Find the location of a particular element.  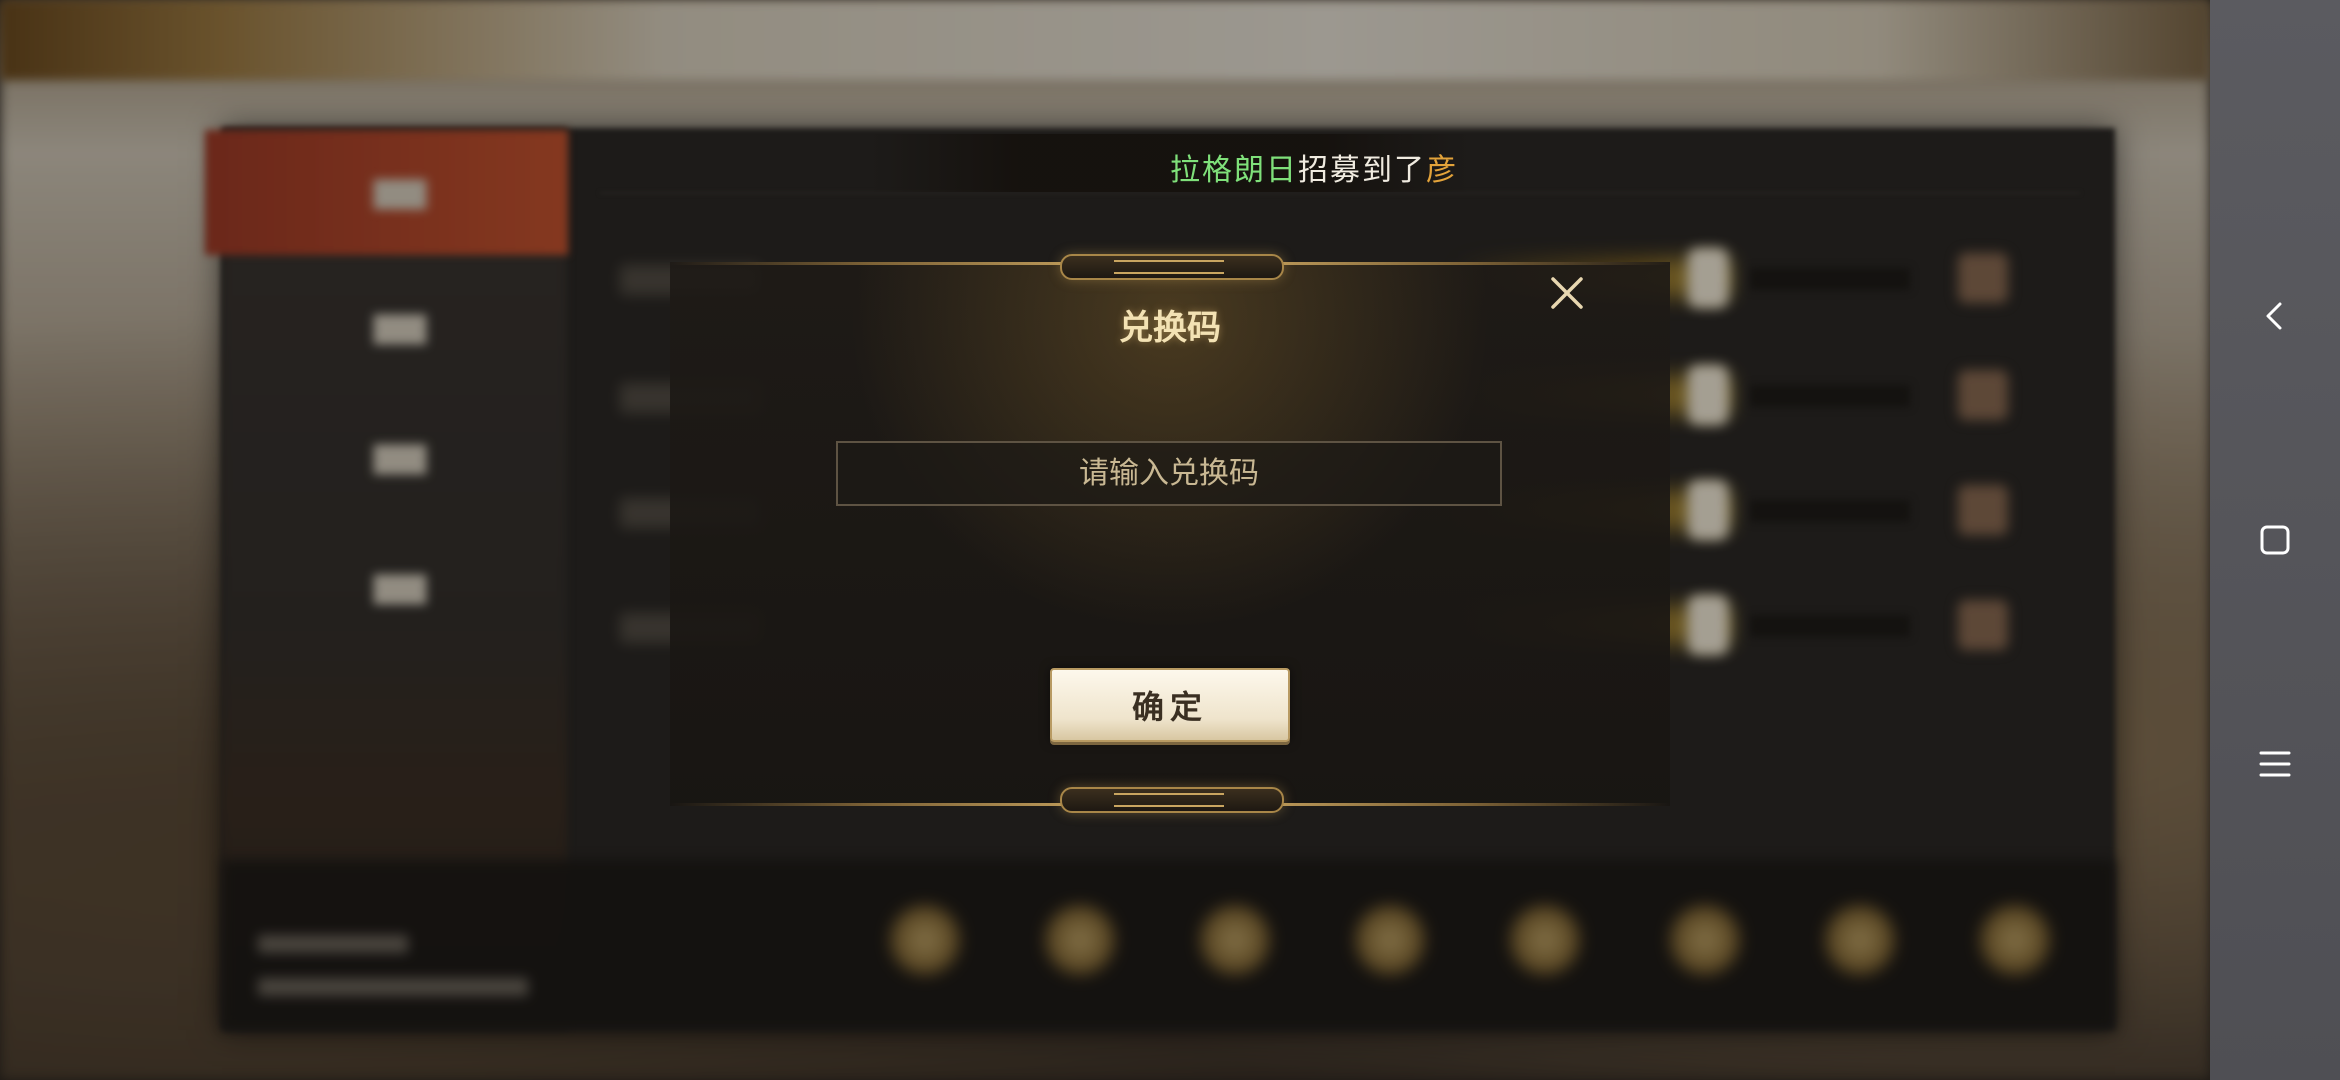

notice-hero-name: 彦 is located at coordinates (1442, 170).